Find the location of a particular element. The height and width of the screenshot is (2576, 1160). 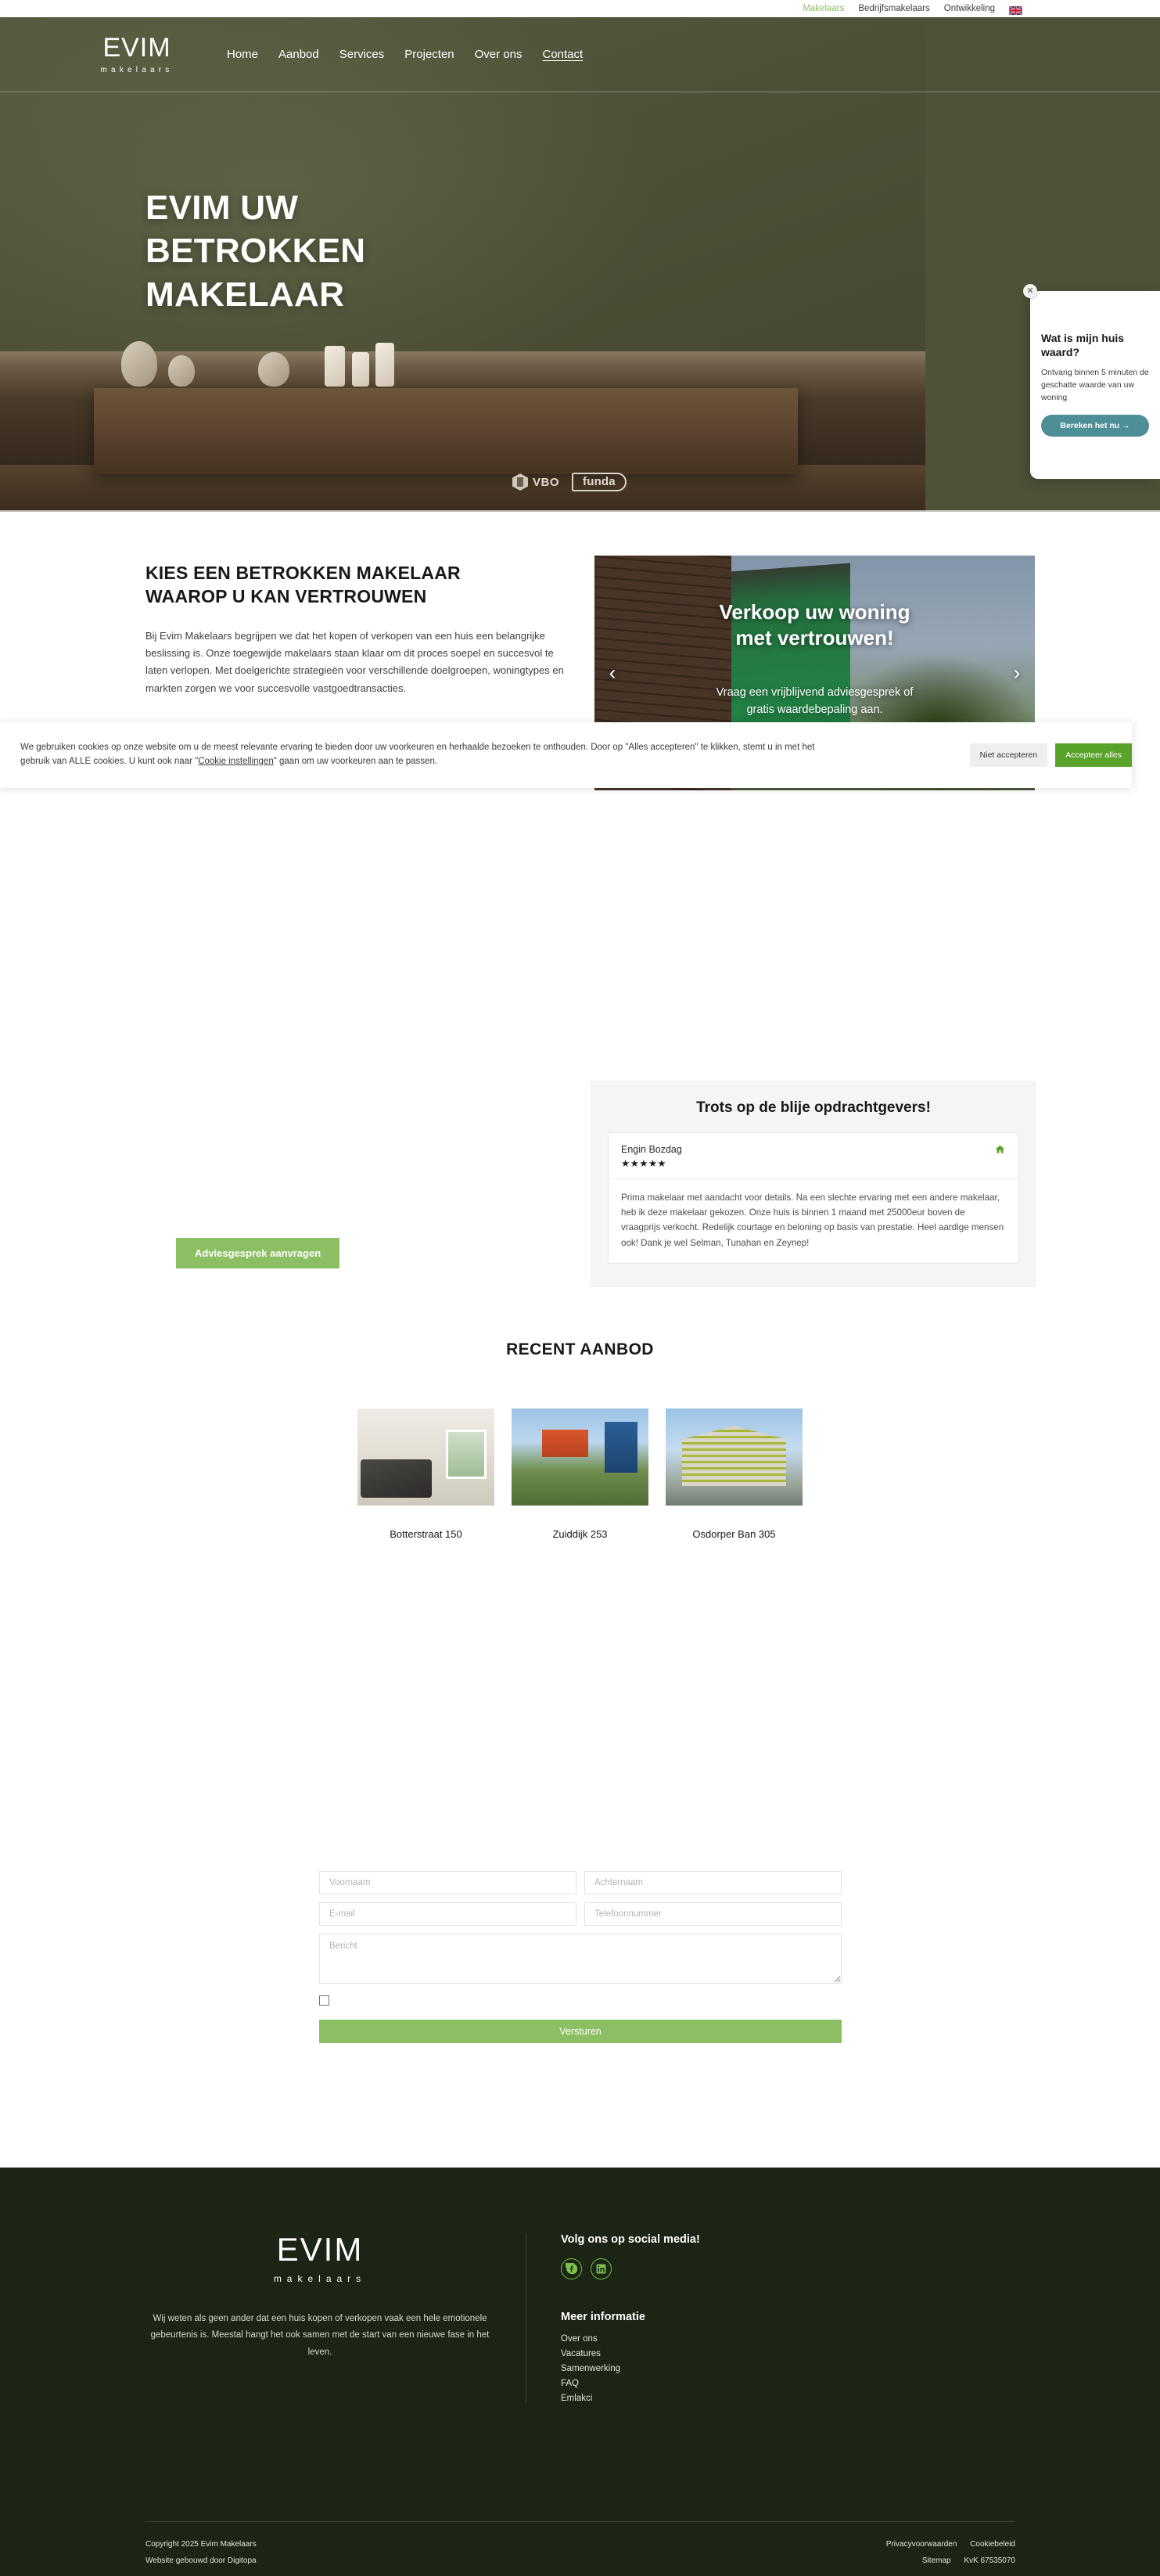

message-textarea is located at coordinates (580, 1959).